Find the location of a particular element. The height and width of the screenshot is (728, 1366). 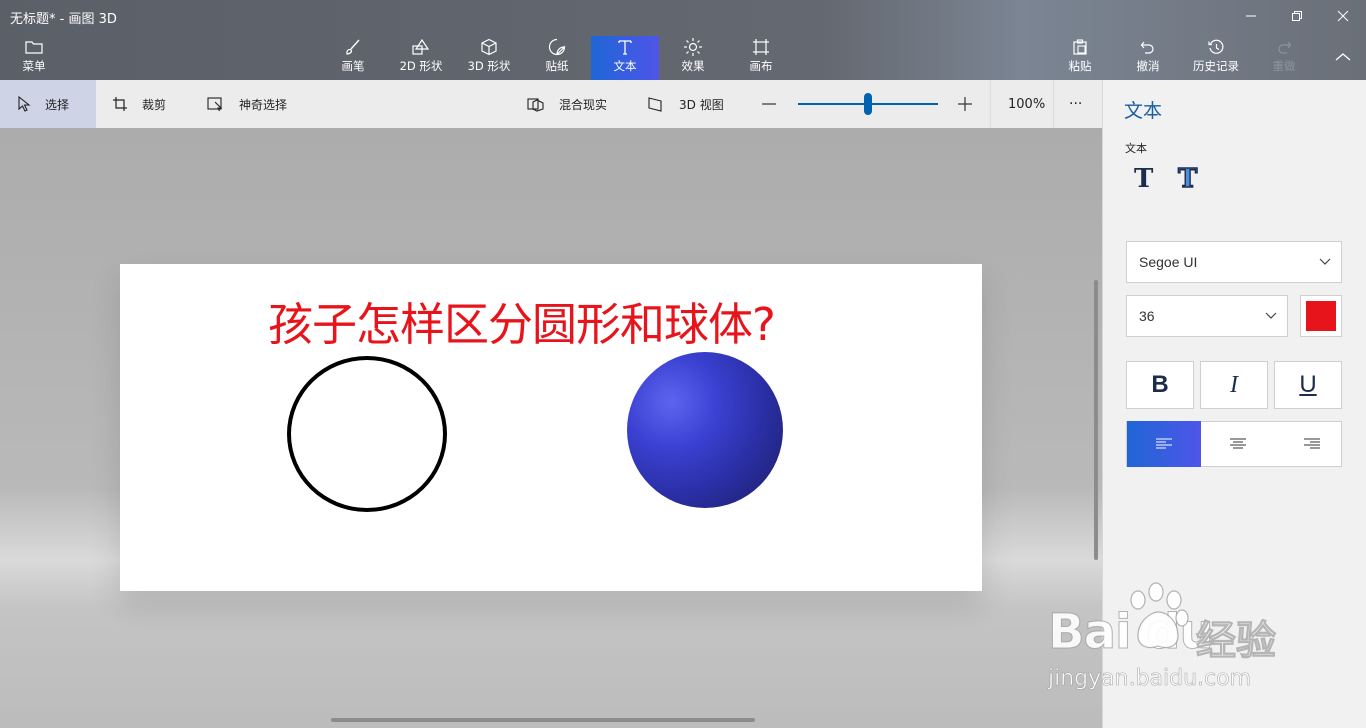

history-button: 历史记录 is located at coordinates (1216, 58).